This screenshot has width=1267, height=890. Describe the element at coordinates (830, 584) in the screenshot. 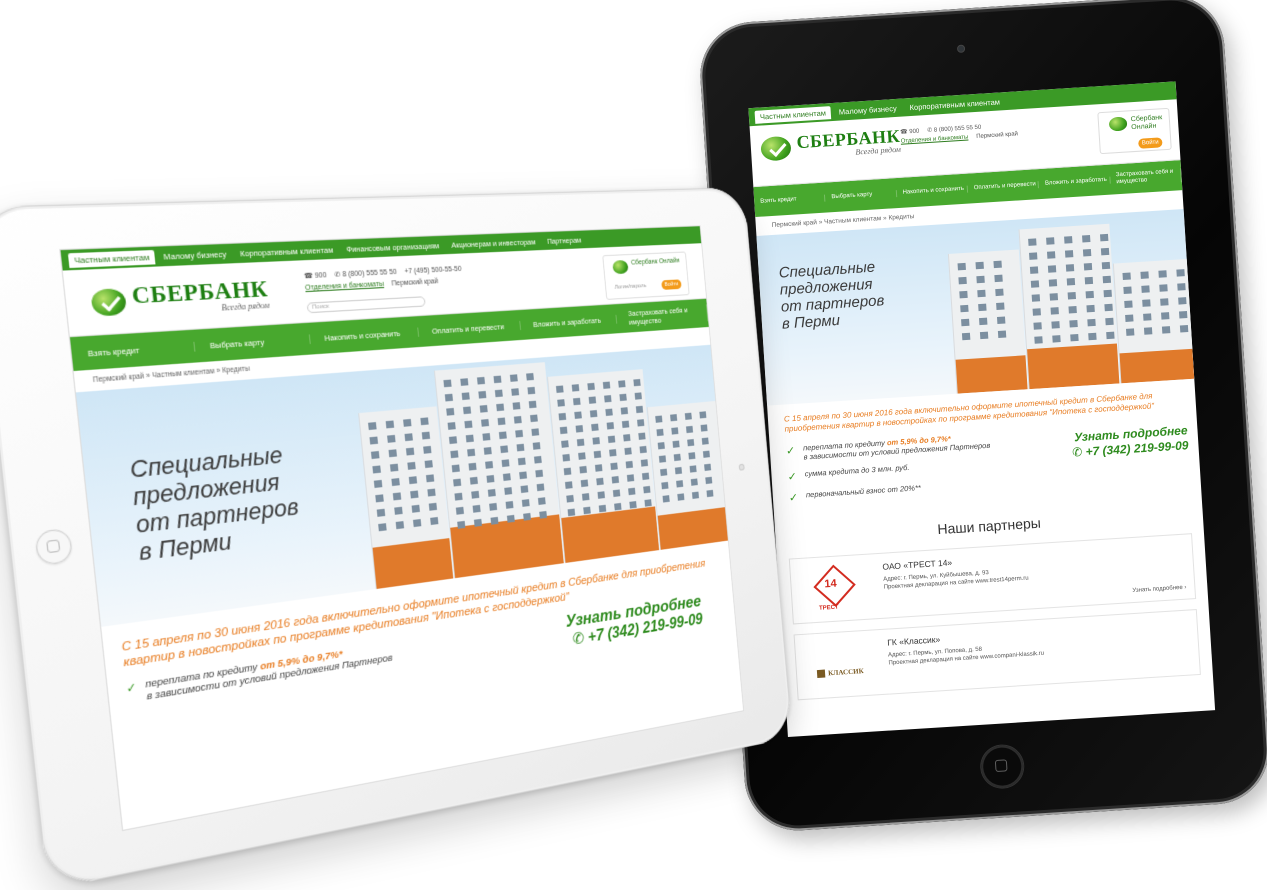

I see `trest-logo-number: 14` at that location.